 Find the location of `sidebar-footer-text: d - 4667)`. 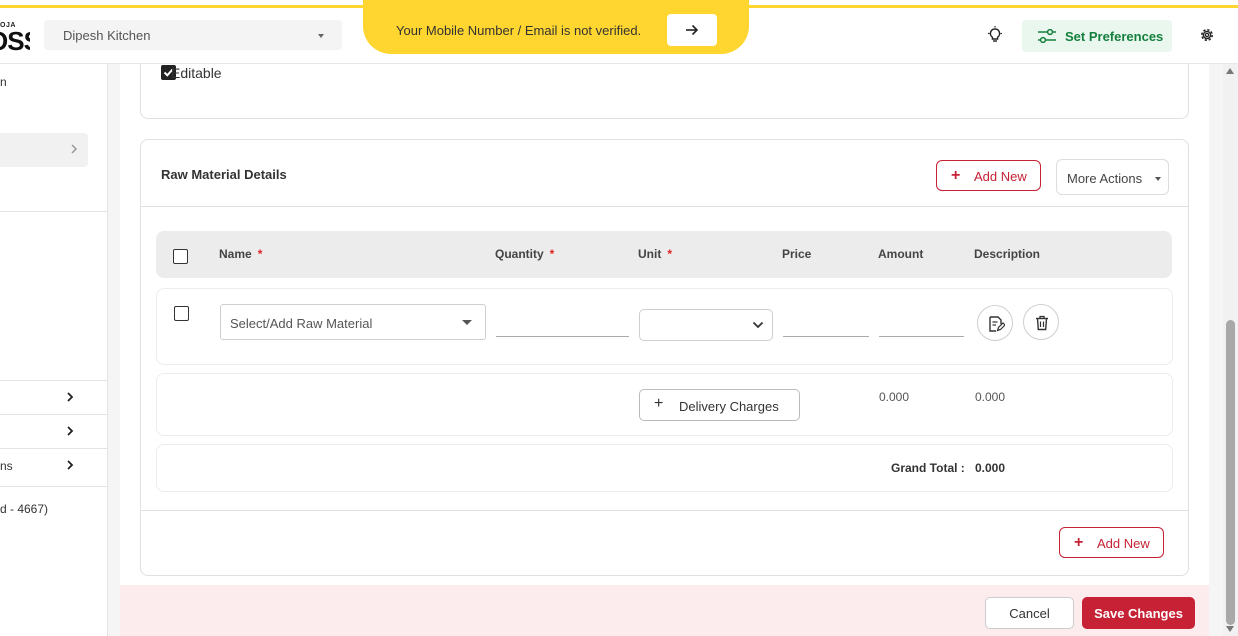

sidebar-footer-text: d - 4667) is located at coordinates (24, 509).